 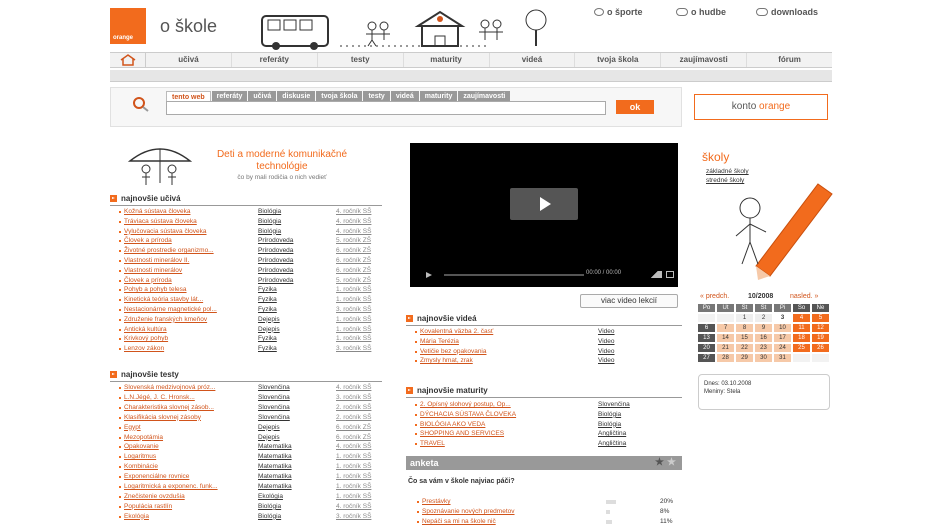 I want to click on calendar-day: 22, so click(x=744, y=348).